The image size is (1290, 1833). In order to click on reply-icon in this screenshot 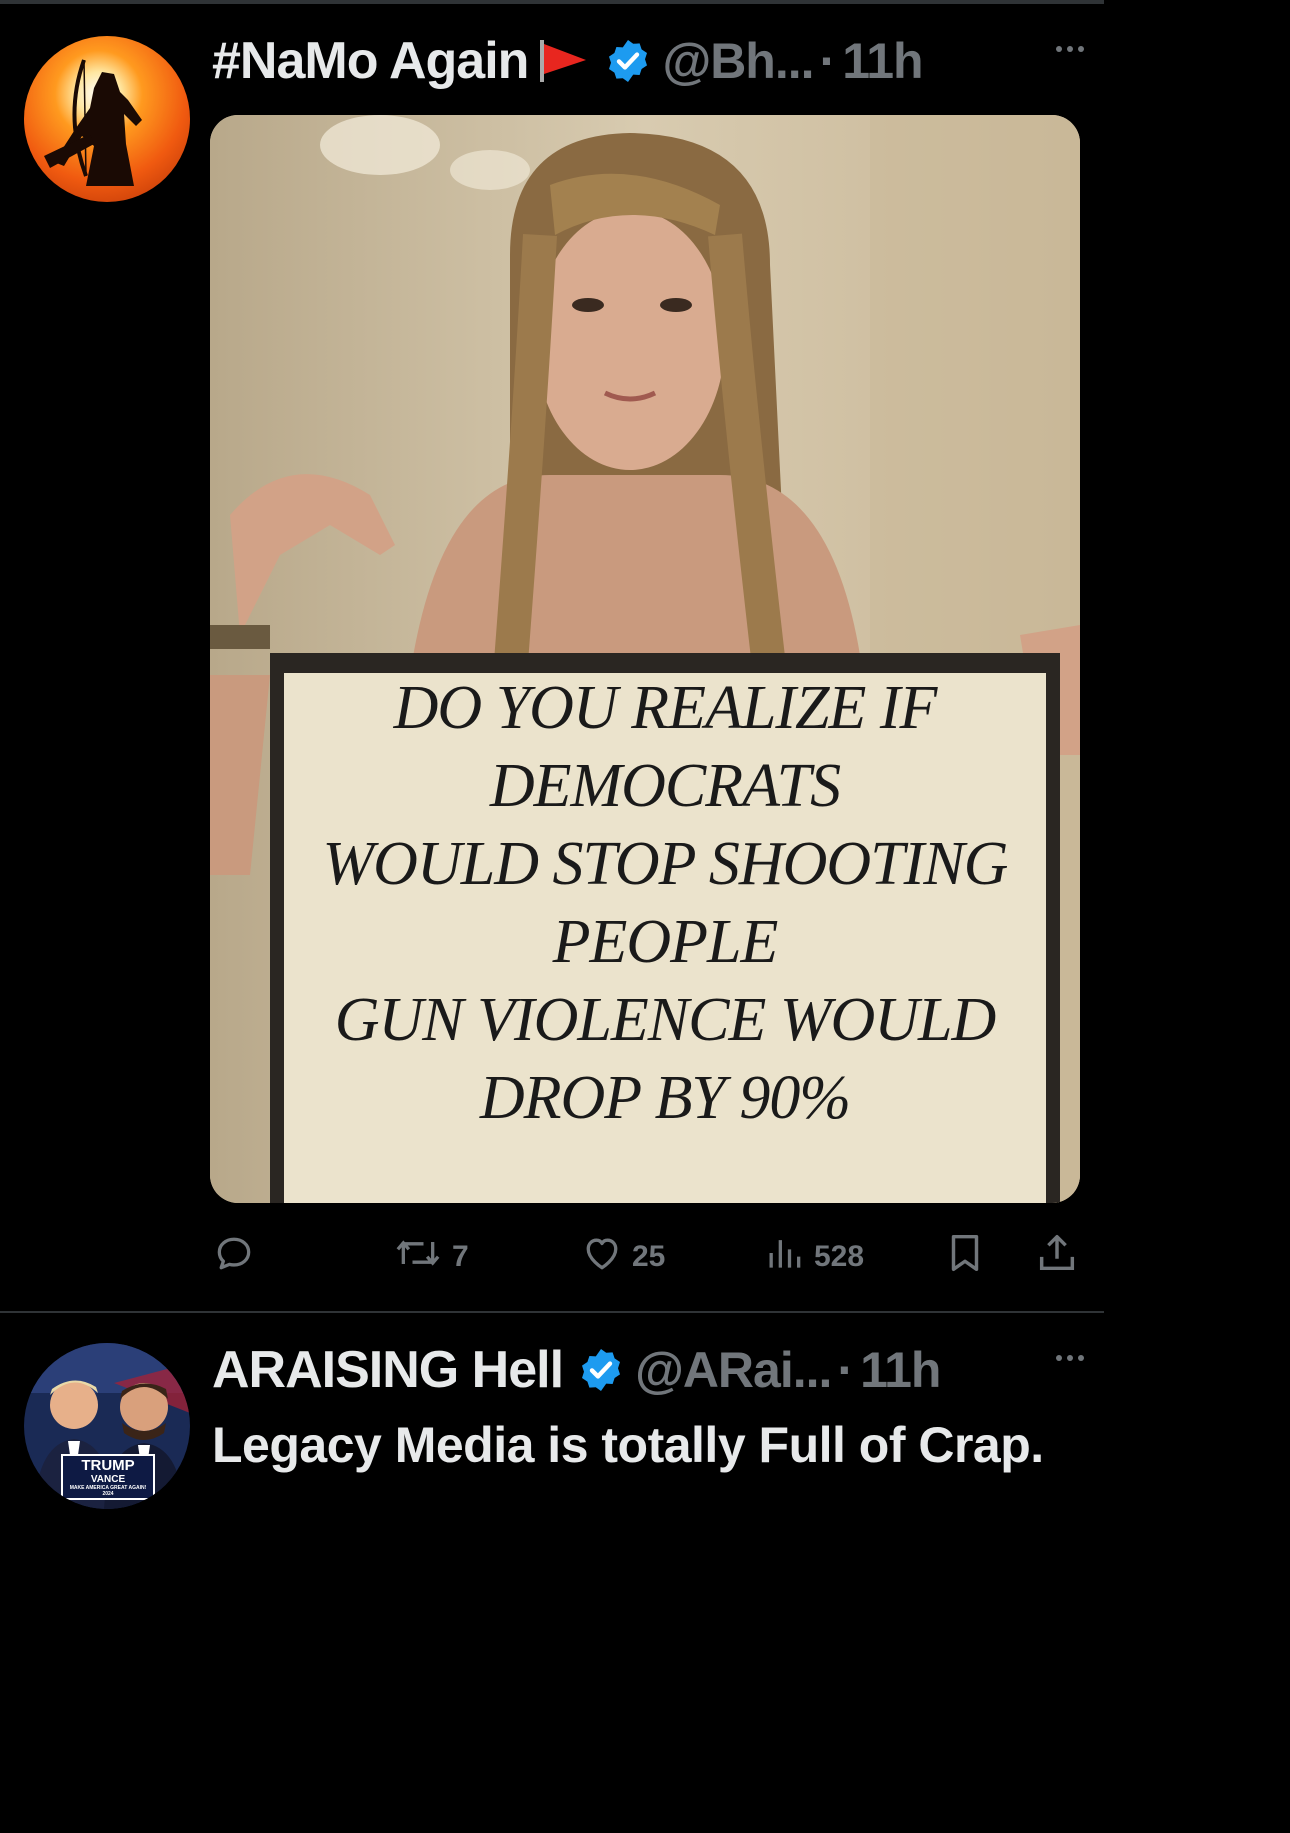, I will do `click(234, 1257)`.